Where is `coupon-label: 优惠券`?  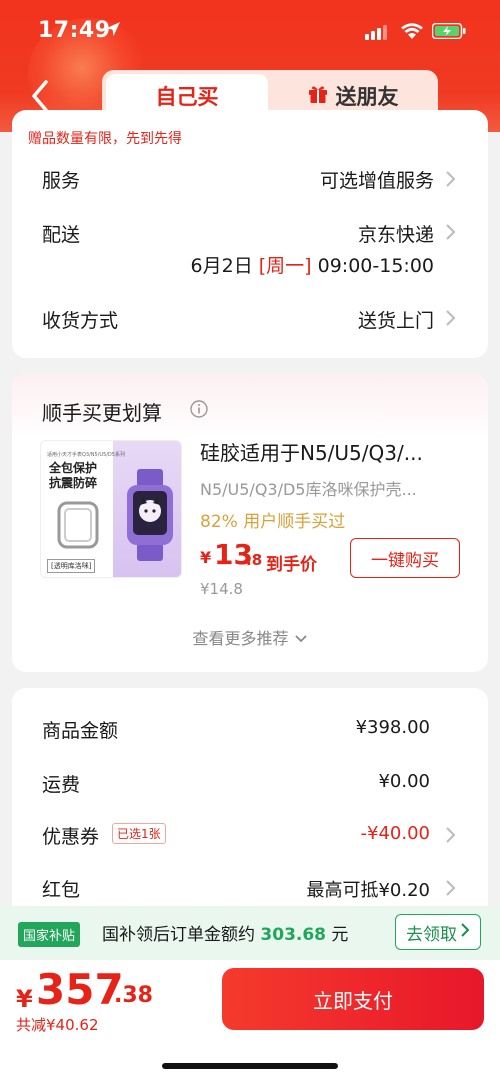
coupon-label: 优惠券 is located at coordinates (71, 837).